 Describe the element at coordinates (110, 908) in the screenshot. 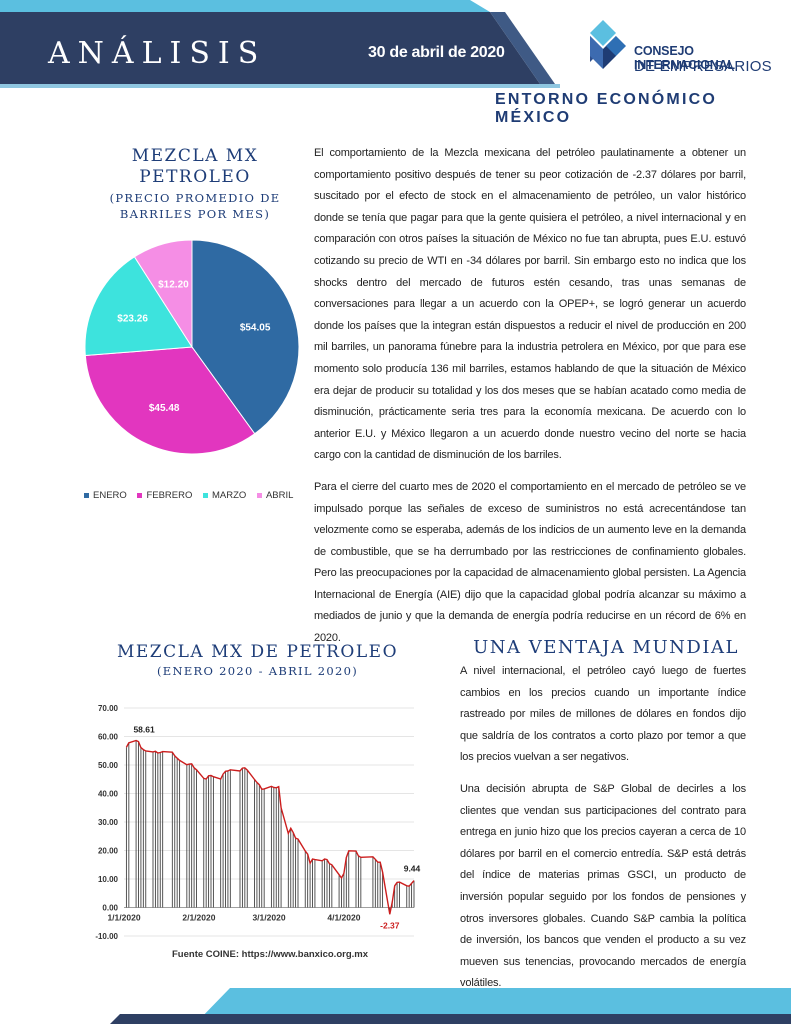

I see `y-tick-label: 0.00` at that location.